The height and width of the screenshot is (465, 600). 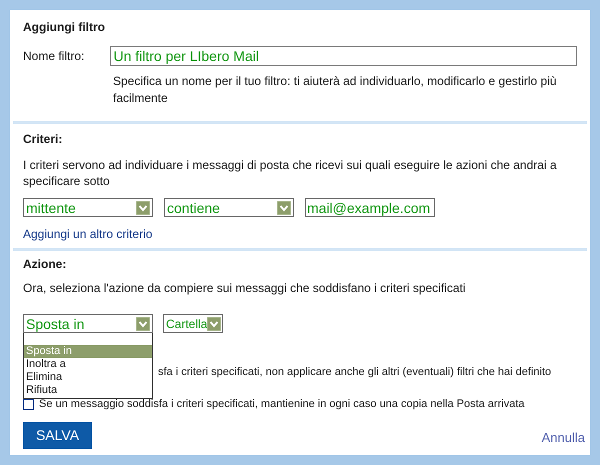 What do you see at coordinates (343, 56) in the screenshot?
I see `filter-name-field: Un filtro per LIbero Mail` at bounding box center [343, 56].